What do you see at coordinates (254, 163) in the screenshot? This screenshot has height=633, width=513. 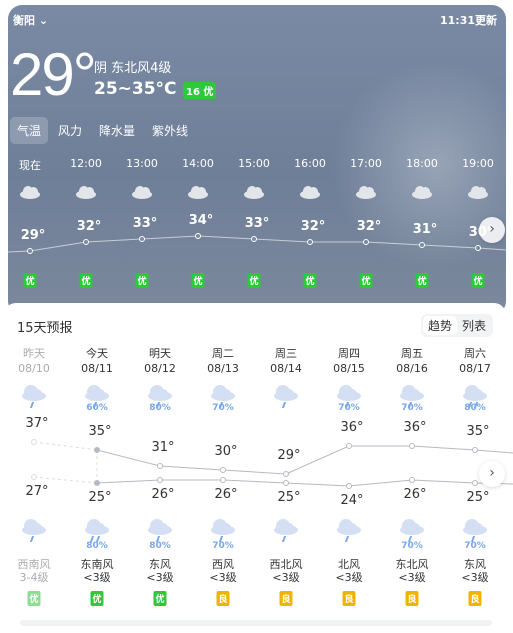 I see `hour-time: 15:00` at bounding box center [254, 163].